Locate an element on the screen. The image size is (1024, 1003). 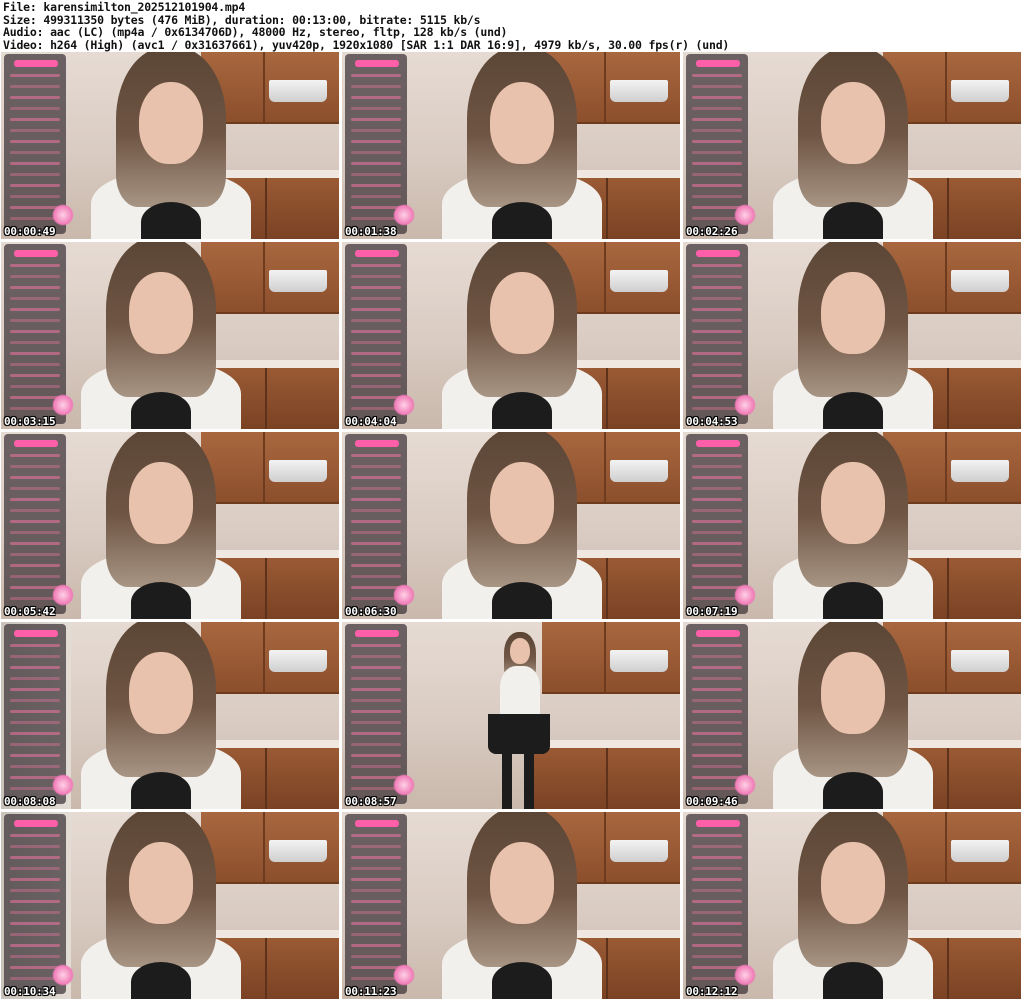
video-thumbnail: 00:12:12 is located at coordinates (852, 905).